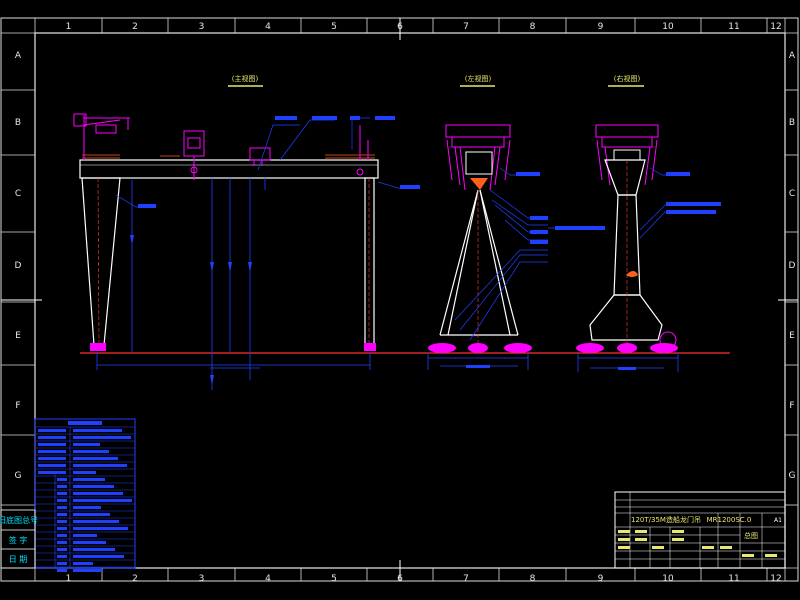 The width and height of the screenshot is (800, 600). I want to click on technical-parameter-table, so click(85, 495).